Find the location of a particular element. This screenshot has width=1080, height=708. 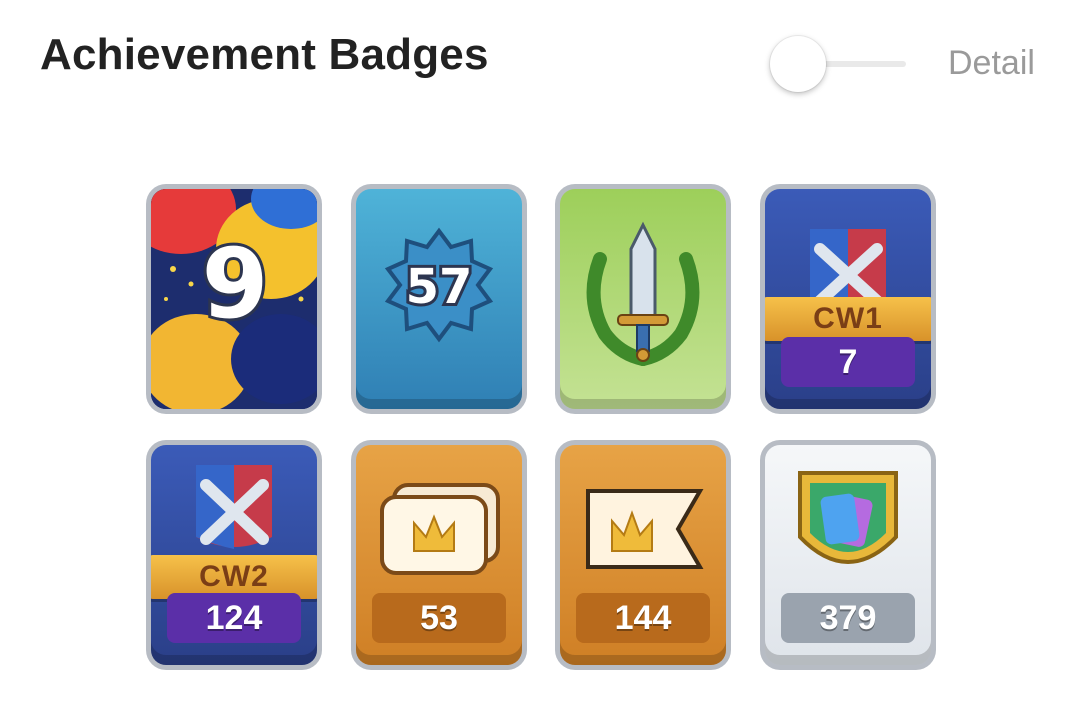

badge-level: 57 is located at coordinates (439, 299).